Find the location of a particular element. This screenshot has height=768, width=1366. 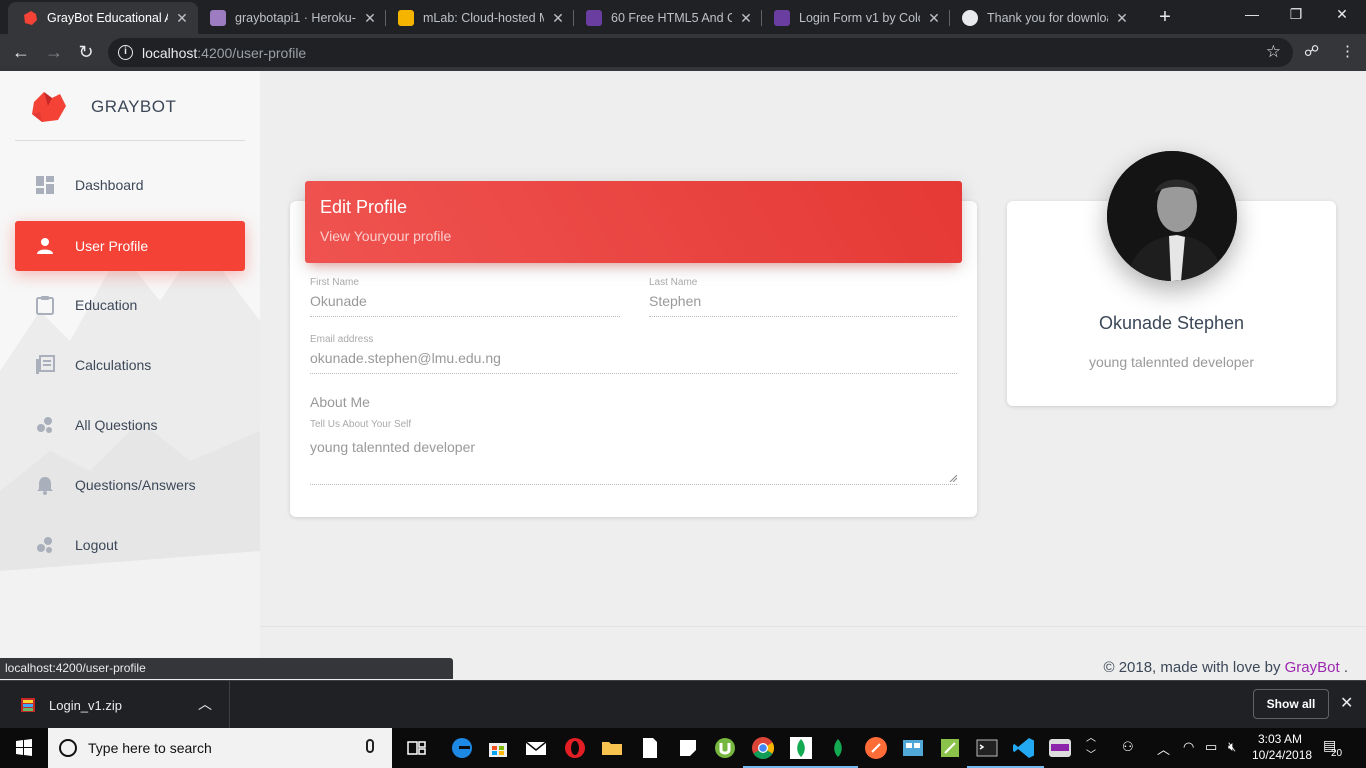

microphone-icon is located at coordinates (370, 746).